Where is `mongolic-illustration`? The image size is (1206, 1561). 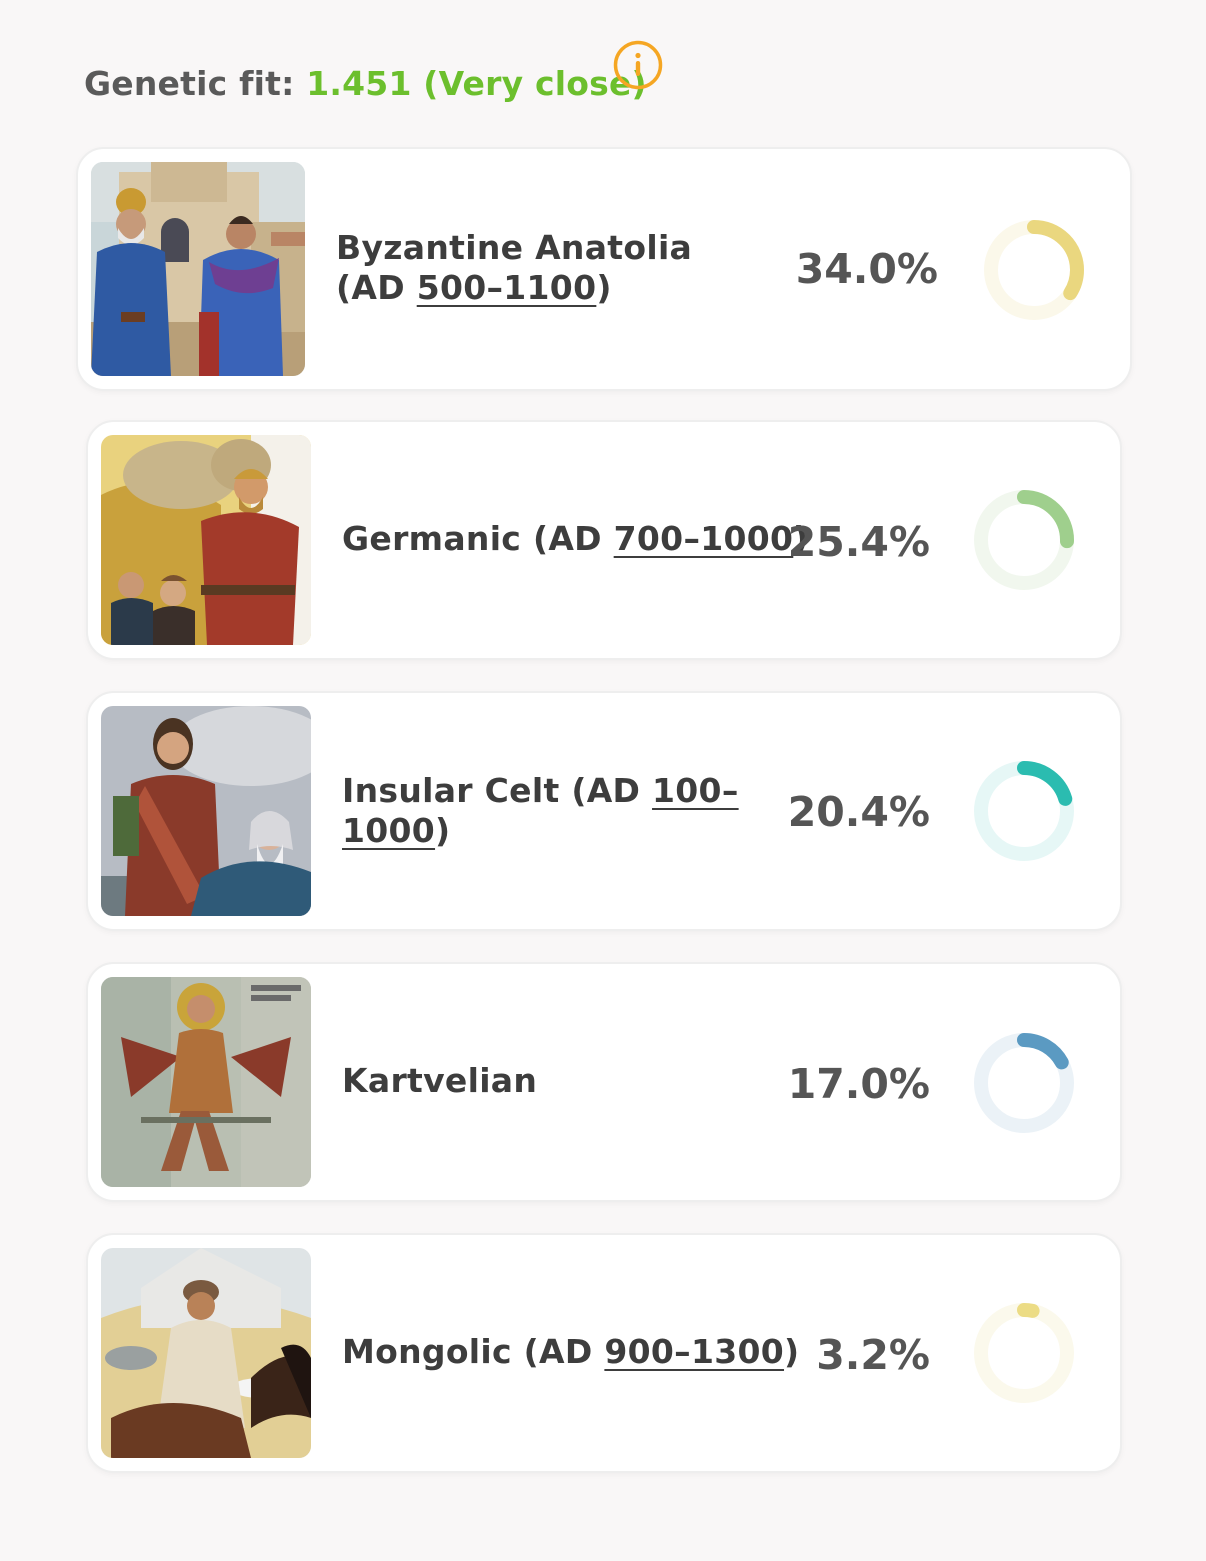
mongolic-illustration is located at coordinates (206, 1353).